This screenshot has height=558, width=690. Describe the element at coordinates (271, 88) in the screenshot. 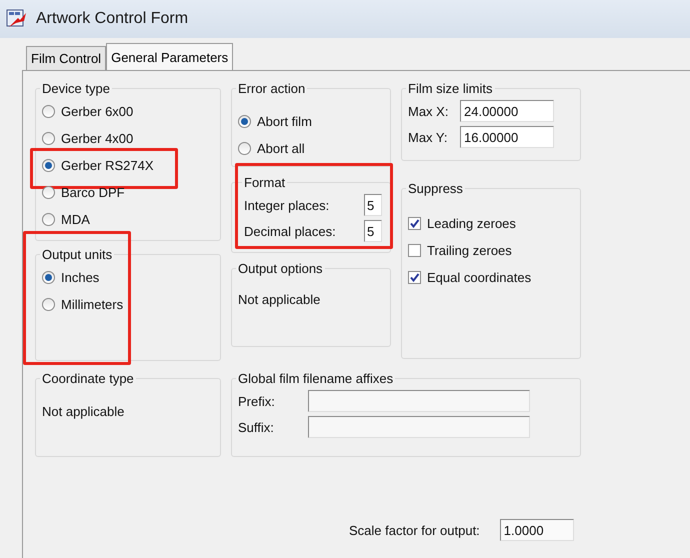

I see `group-title: Error action` at that location.